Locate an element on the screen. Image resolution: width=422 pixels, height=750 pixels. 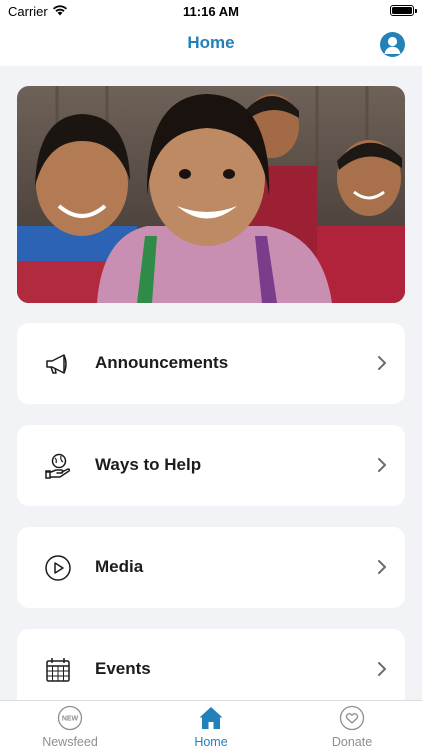
new-badge-icon: NEW is located at coordinates (70, 718).